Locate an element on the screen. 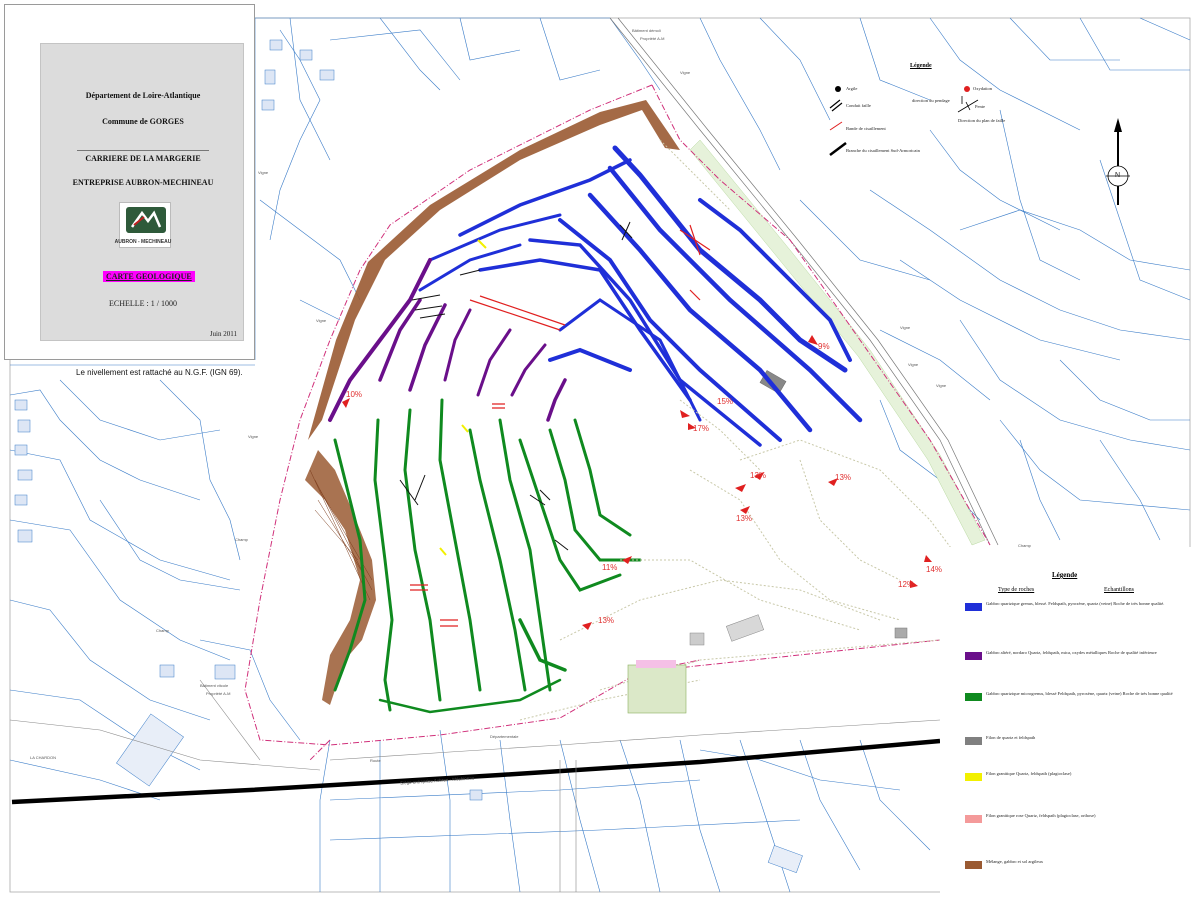 Image resolution: width=1200 pixels, height=897 pixels. slope-label: 11% is located at coordinates (610, 567).